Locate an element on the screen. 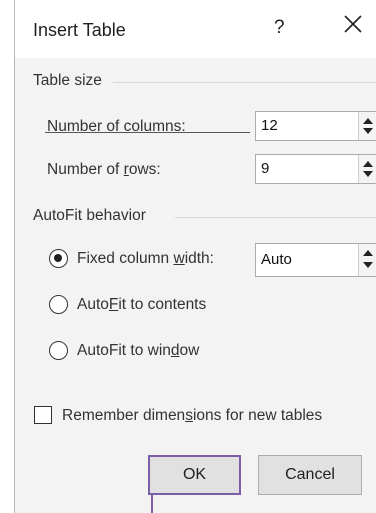 This screenshot has height=513, width=376. rows-label: Number of rows: is located at coordinates (104, 169).